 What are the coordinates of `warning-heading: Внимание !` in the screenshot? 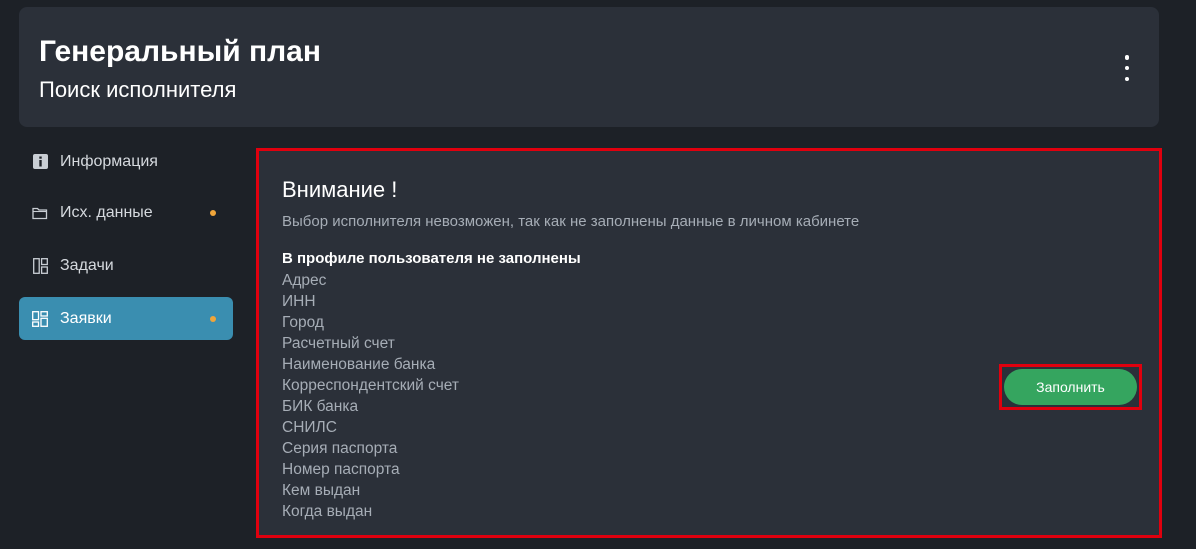 It's located at (340, 189).